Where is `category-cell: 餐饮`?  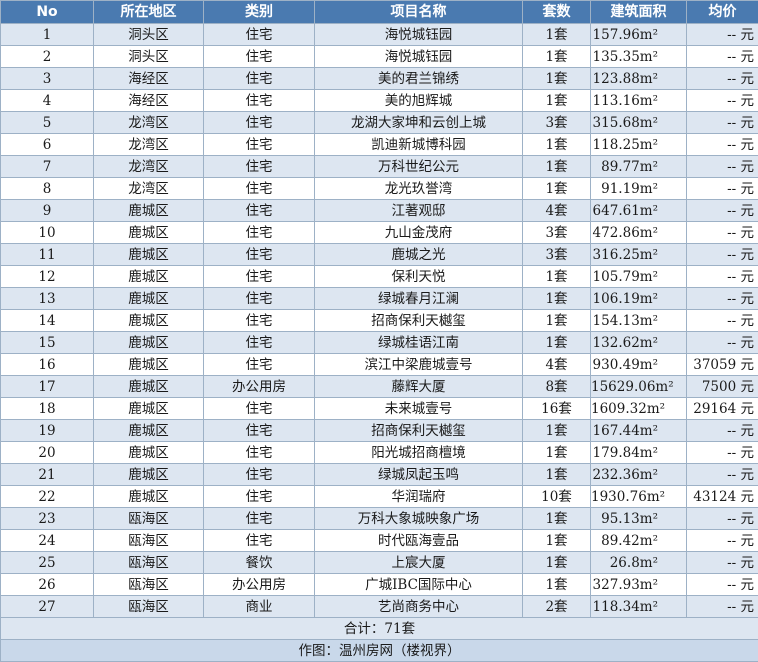
category-cell: 餐饮 is located at coordinates (259, 563).